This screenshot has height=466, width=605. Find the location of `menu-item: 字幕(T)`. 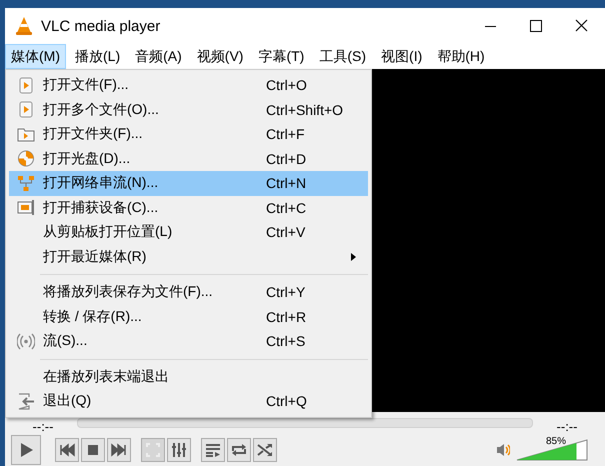

menu-item: 字幕(T) is located at coordinates (281, 56).